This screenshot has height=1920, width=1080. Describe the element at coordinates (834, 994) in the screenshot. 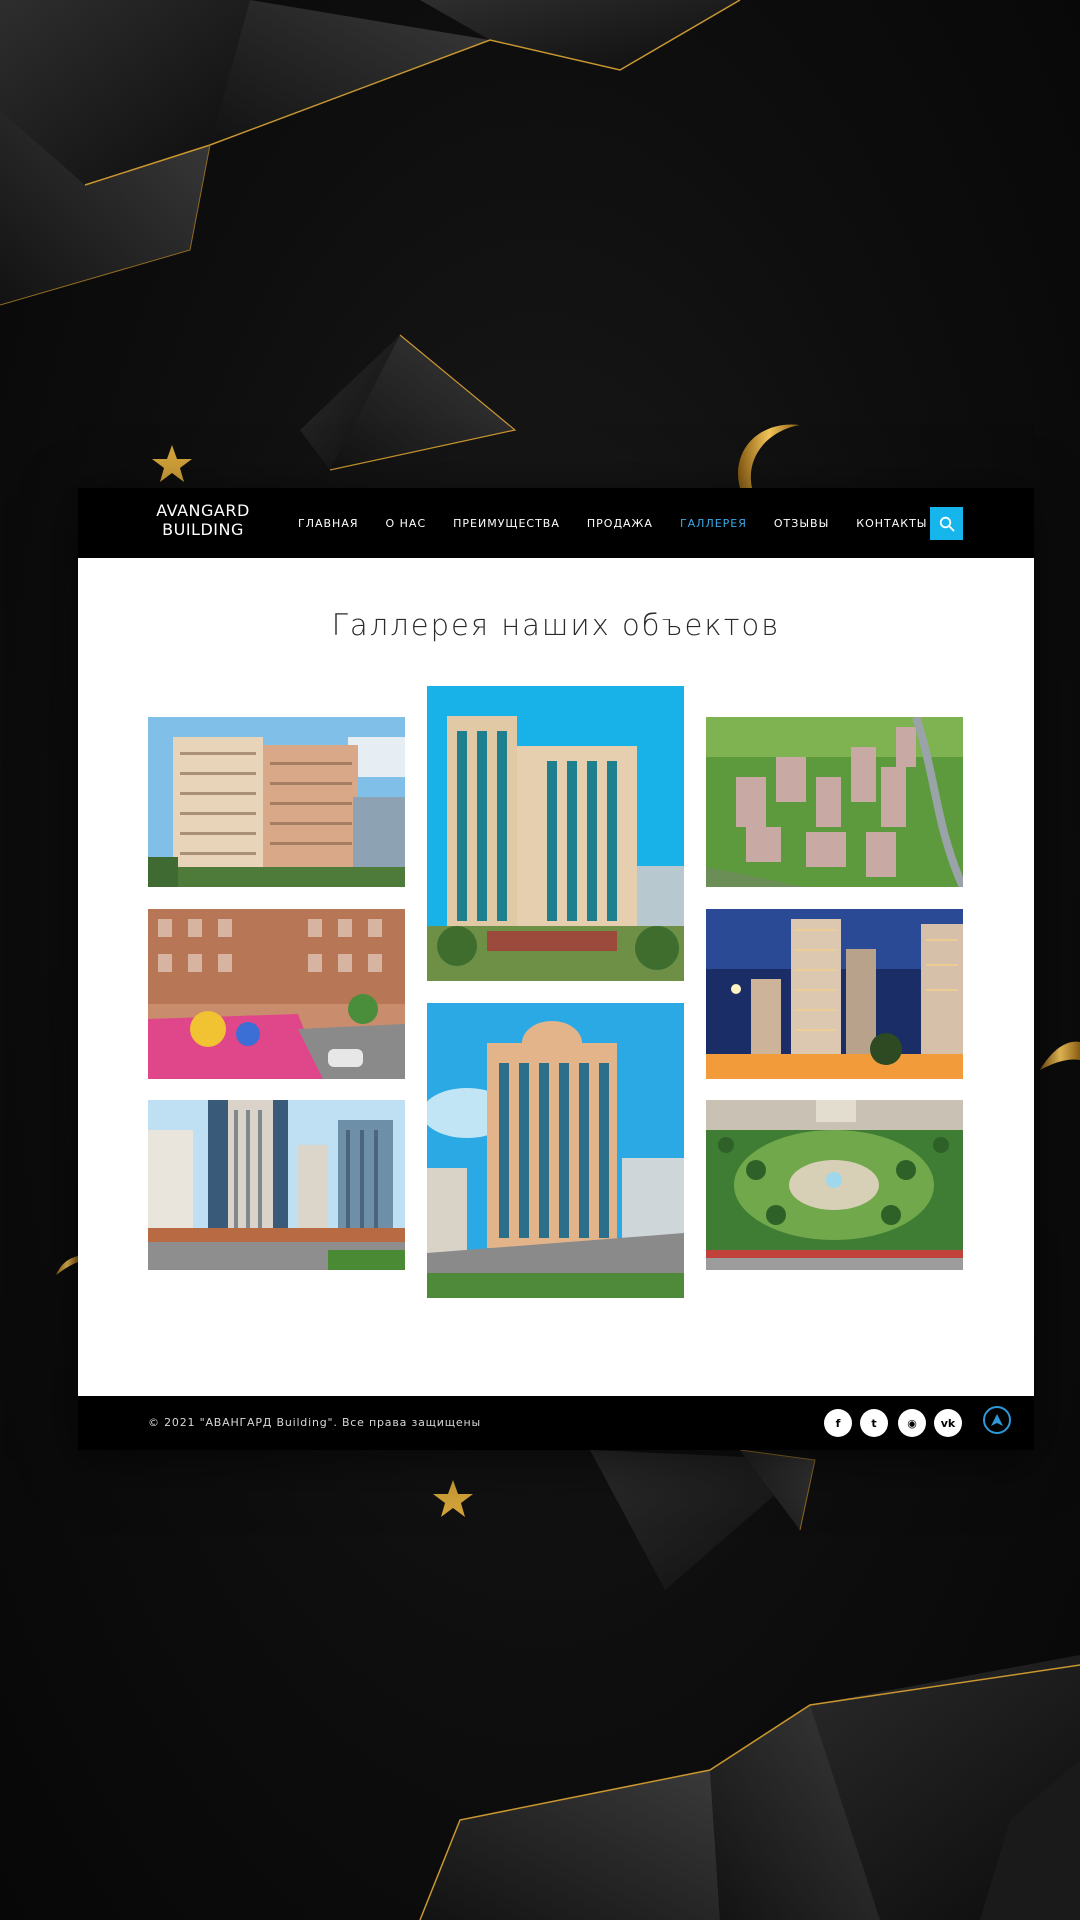

I see `gallery-photo-night-towers` at that location.